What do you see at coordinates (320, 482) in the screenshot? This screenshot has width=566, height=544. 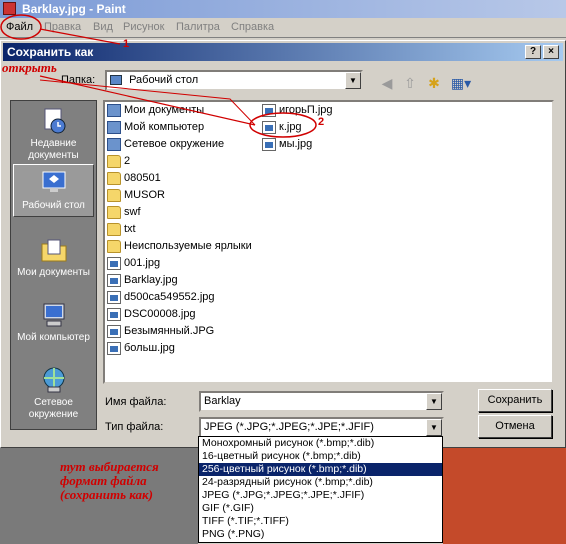 I see `filetype-option: 24-разрядный рисунок (*.bmp;*.dib)` at bounding box center [320, 482].